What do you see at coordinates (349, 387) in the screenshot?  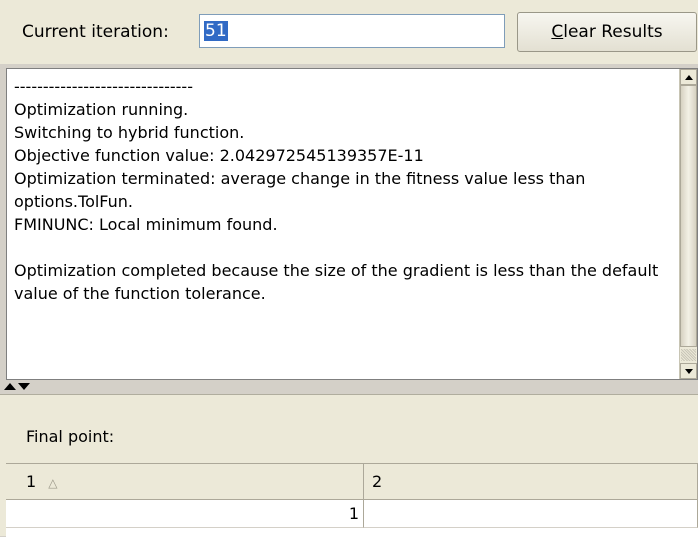 I see `panel-splitter` at bounding box center [349, 387].